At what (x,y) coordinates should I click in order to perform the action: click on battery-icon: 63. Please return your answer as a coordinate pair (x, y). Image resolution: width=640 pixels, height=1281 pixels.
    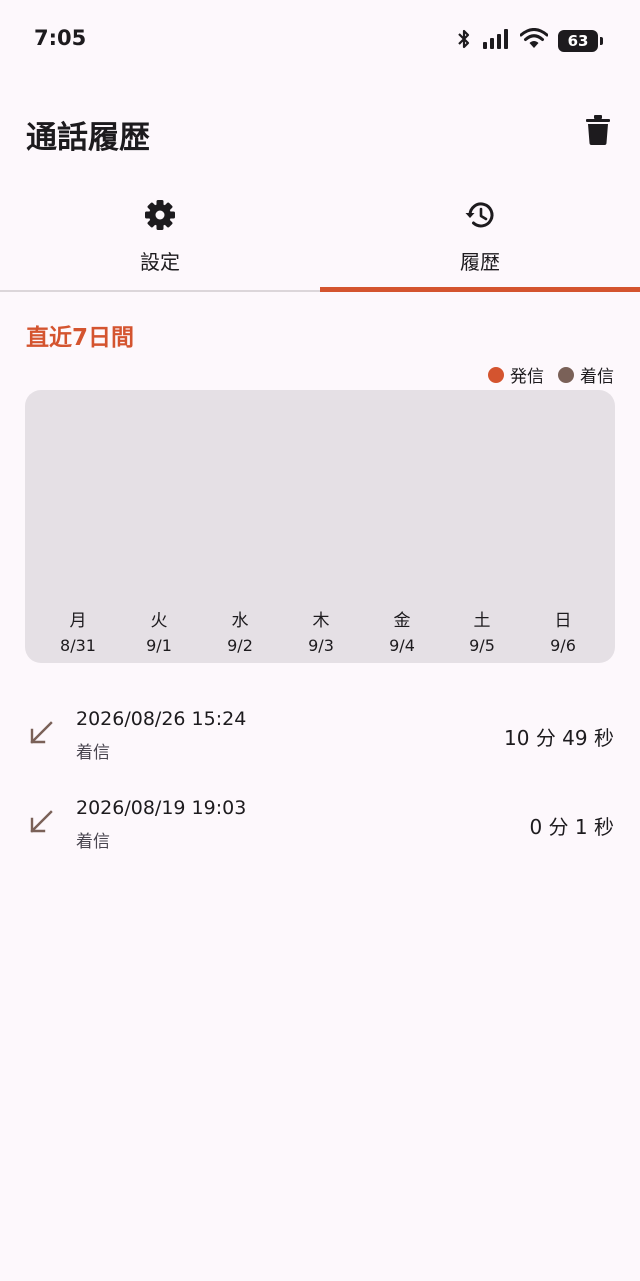
    Looking at the image, I should click on (580, 41).